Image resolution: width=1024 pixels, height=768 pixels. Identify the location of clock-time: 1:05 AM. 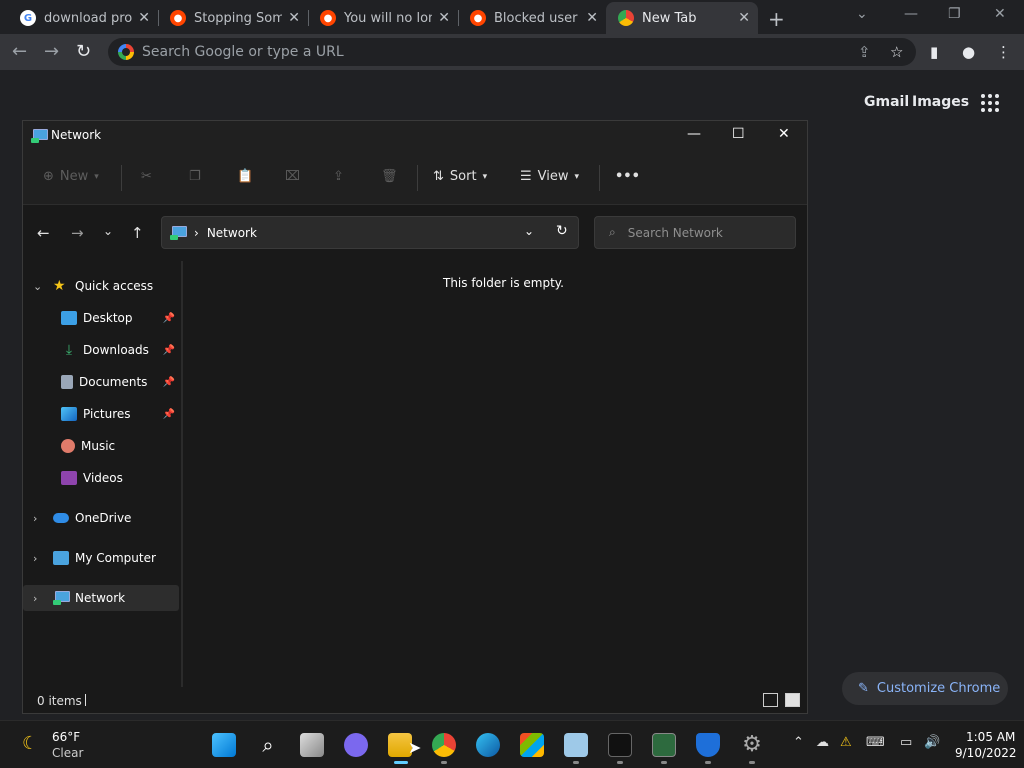
(990, 737).